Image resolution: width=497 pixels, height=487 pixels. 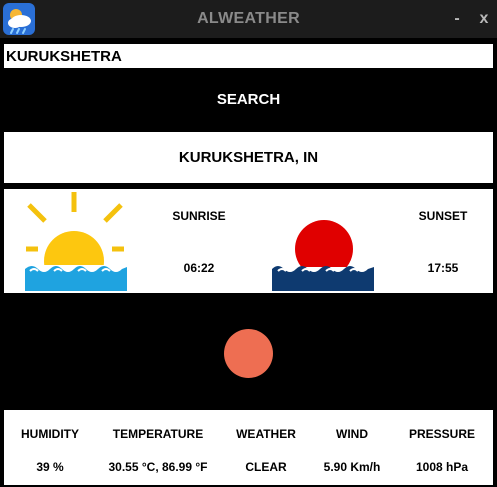 What do you see at coordinates (266, 467) in the screenshot?
I see `weather-value: CLEAR` at bounding box center [266, 467].